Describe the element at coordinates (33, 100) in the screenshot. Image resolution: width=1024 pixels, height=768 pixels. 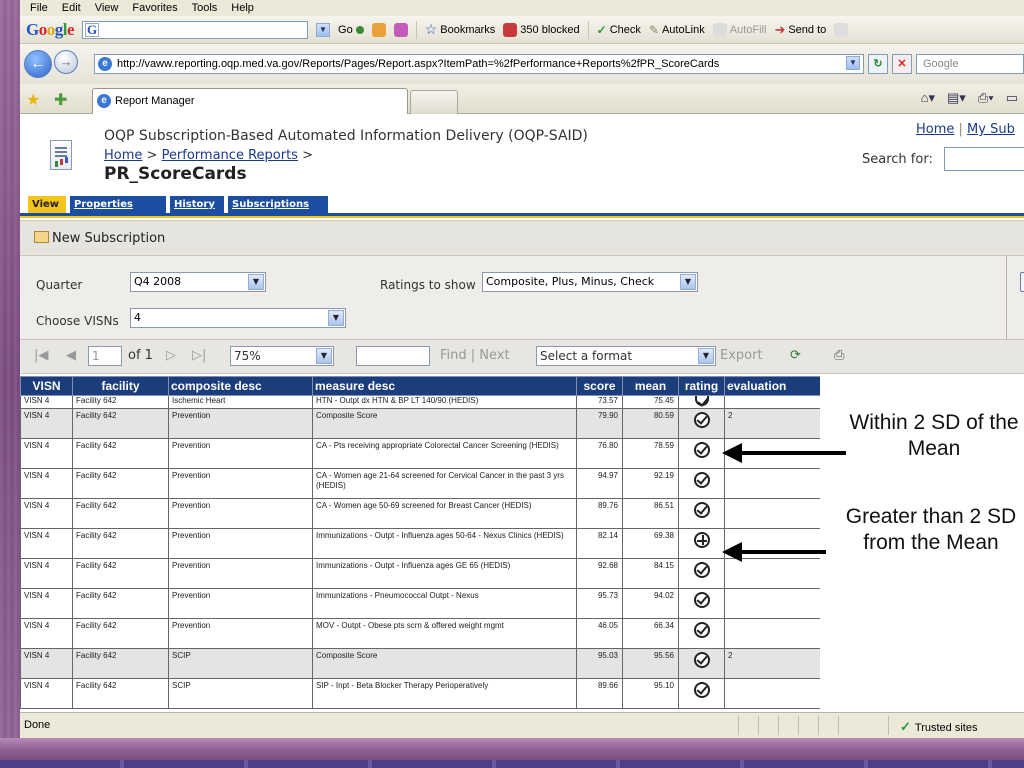
I see `favorites-star-icon: ★` at that location.